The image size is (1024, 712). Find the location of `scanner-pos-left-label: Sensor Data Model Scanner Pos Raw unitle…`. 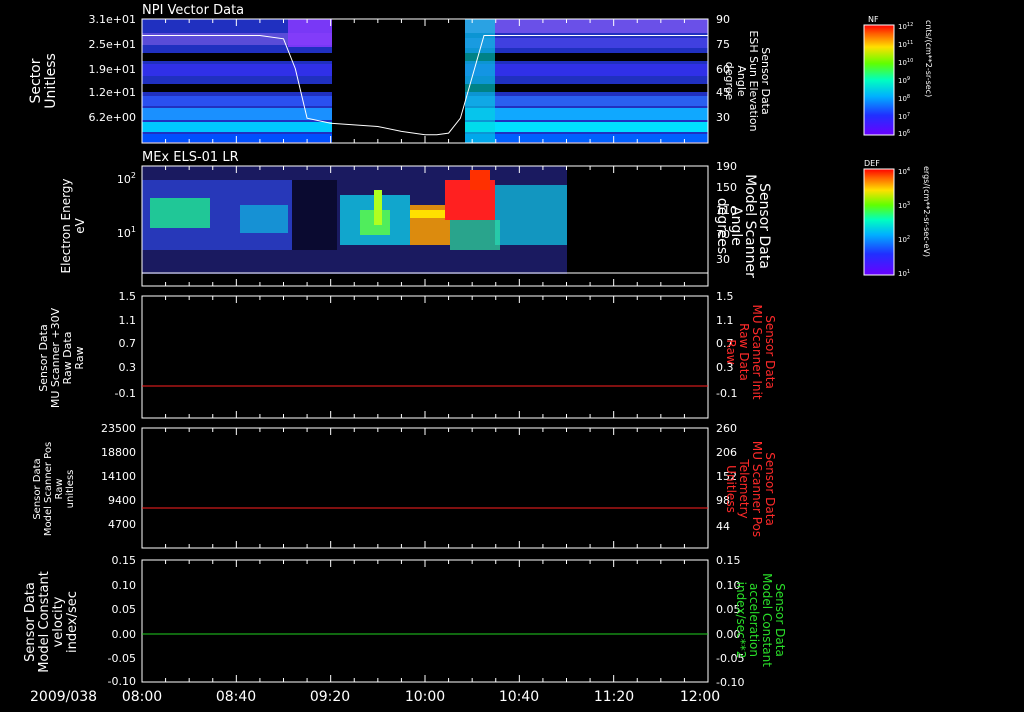

scanner-pos-left-label: Sensor Data Model Scanner Pos Raw unitle… is located at coordinates (54, 489).